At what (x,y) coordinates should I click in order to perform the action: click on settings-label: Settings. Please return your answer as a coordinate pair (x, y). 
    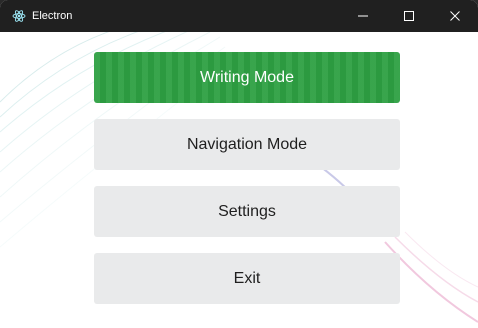
    Looking at the image, I should click on (247, 211).